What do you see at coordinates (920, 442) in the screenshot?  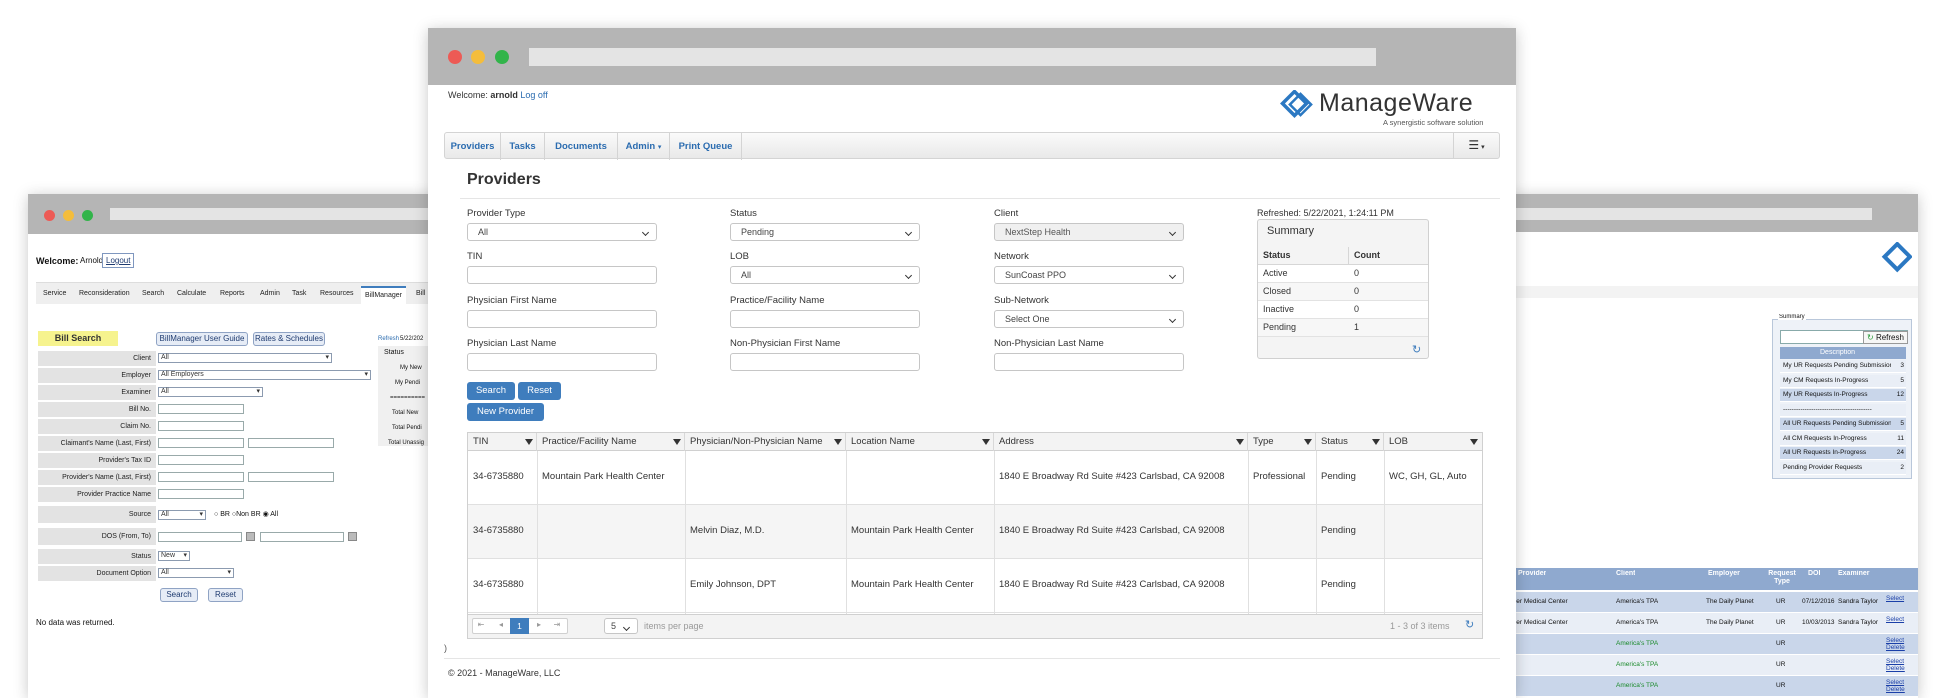 I see `col-location: Location Name` at bounding box center [920, 442].